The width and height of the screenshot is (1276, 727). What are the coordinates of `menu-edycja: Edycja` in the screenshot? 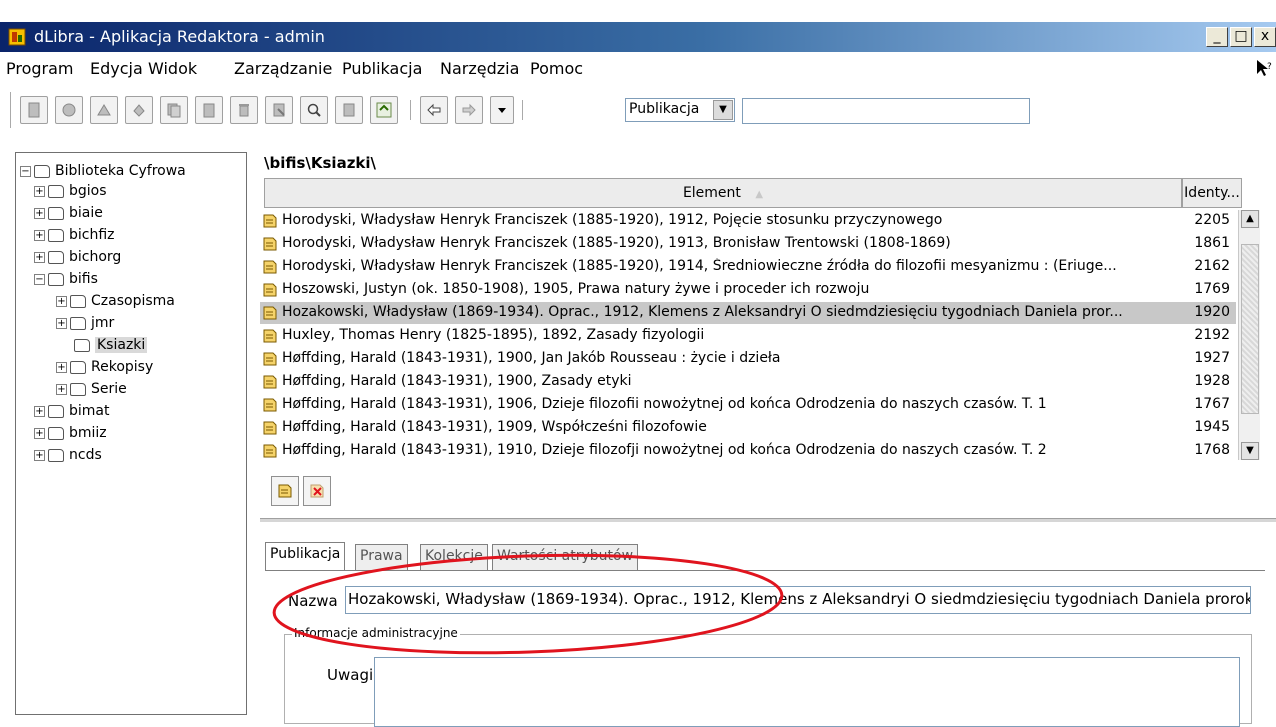 It's located at (116, 68).